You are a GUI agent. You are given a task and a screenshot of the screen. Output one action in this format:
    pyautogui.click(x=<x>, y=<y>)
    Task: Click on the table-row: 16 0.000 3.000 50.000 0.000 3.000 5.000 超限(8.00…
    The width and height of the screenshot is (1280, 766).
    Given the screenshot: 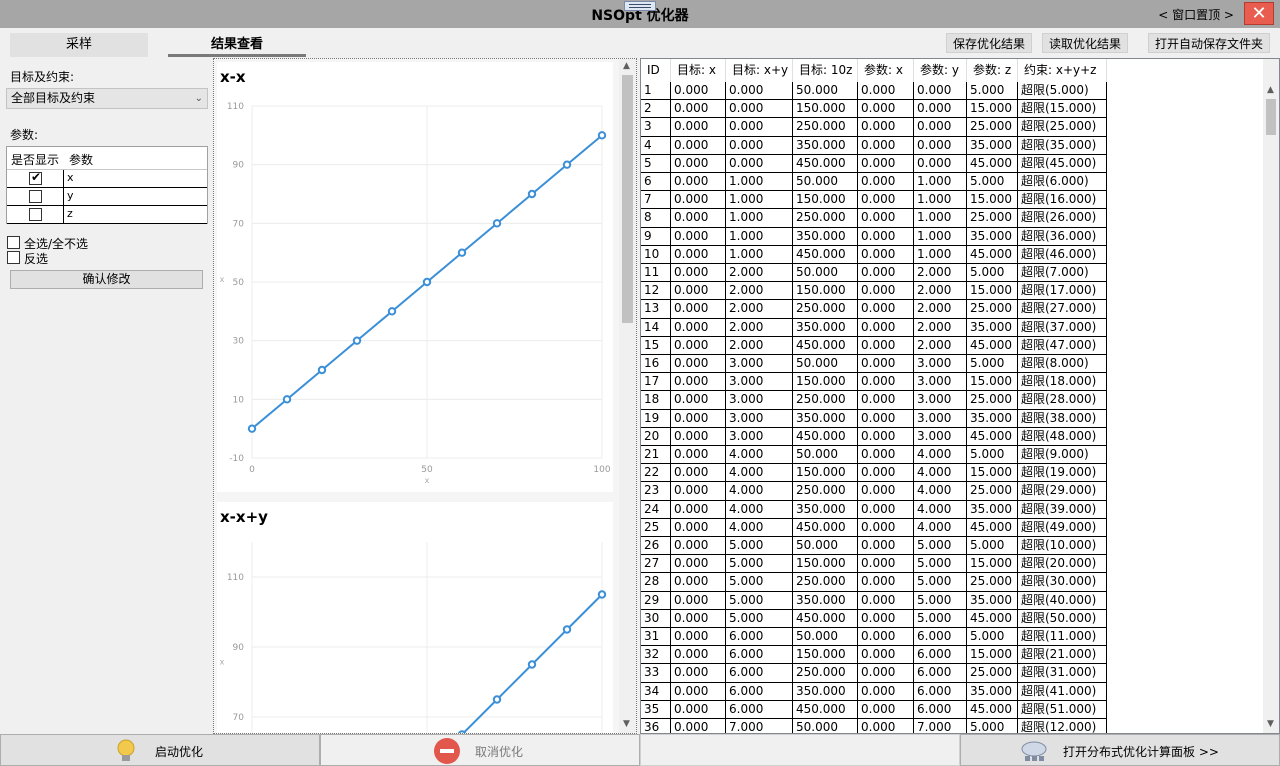 What is the action you would take?
    pyautogui.click(x=874, y=364)
    